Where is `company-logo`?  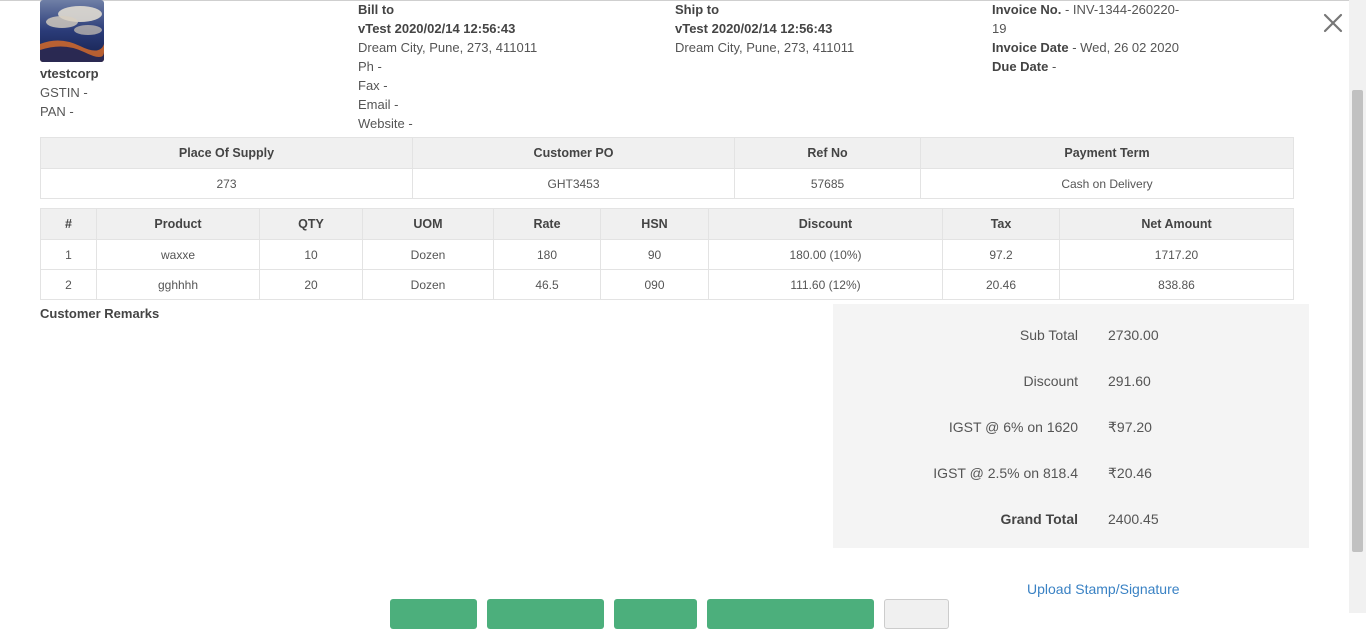 company-logo is located at coordinates (72, 31).